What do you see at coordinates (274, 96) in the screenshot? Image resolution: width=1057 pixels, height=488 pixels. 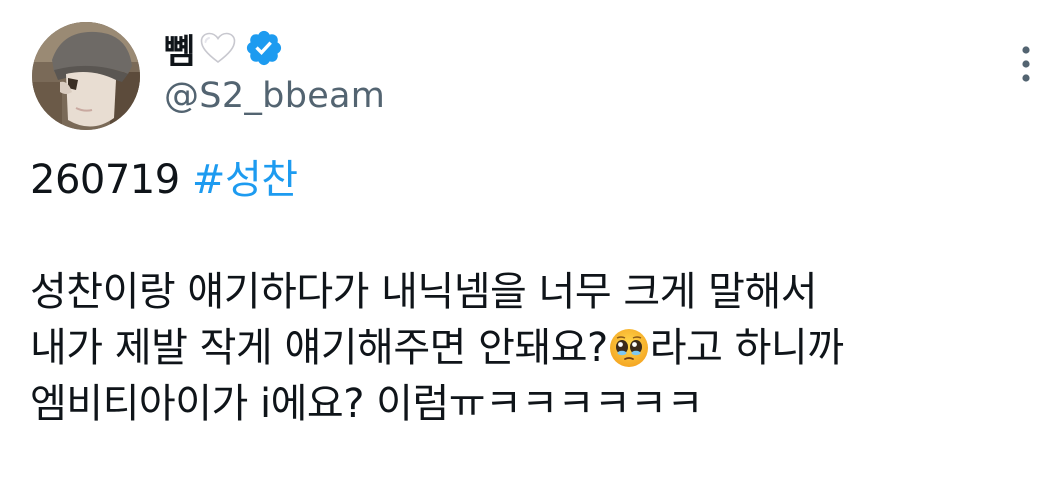 I see `user-handle: @S2_bbeam` at bounding box center [274, 96].